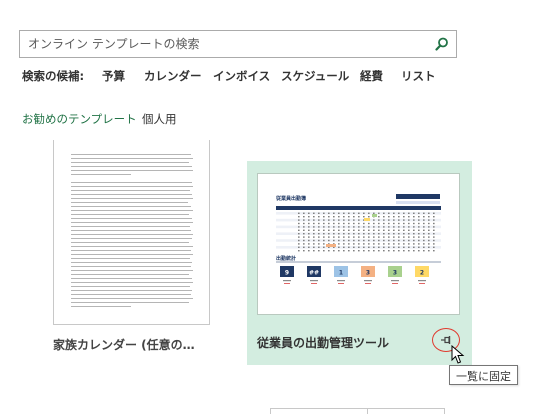  I want to click on search-input, so click(220, 44).